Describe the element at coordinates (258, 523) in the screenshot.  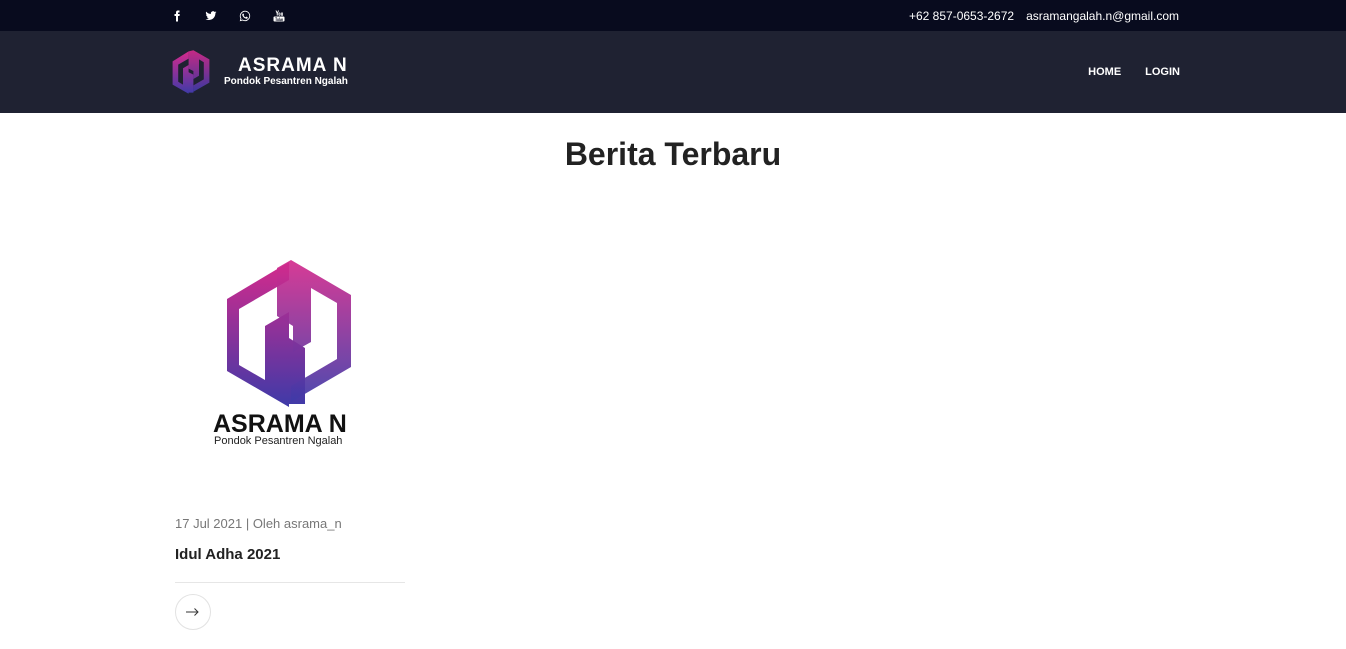
I see `post-meta: 17 Jul 2021 | Oleh asrama_n` at that location.